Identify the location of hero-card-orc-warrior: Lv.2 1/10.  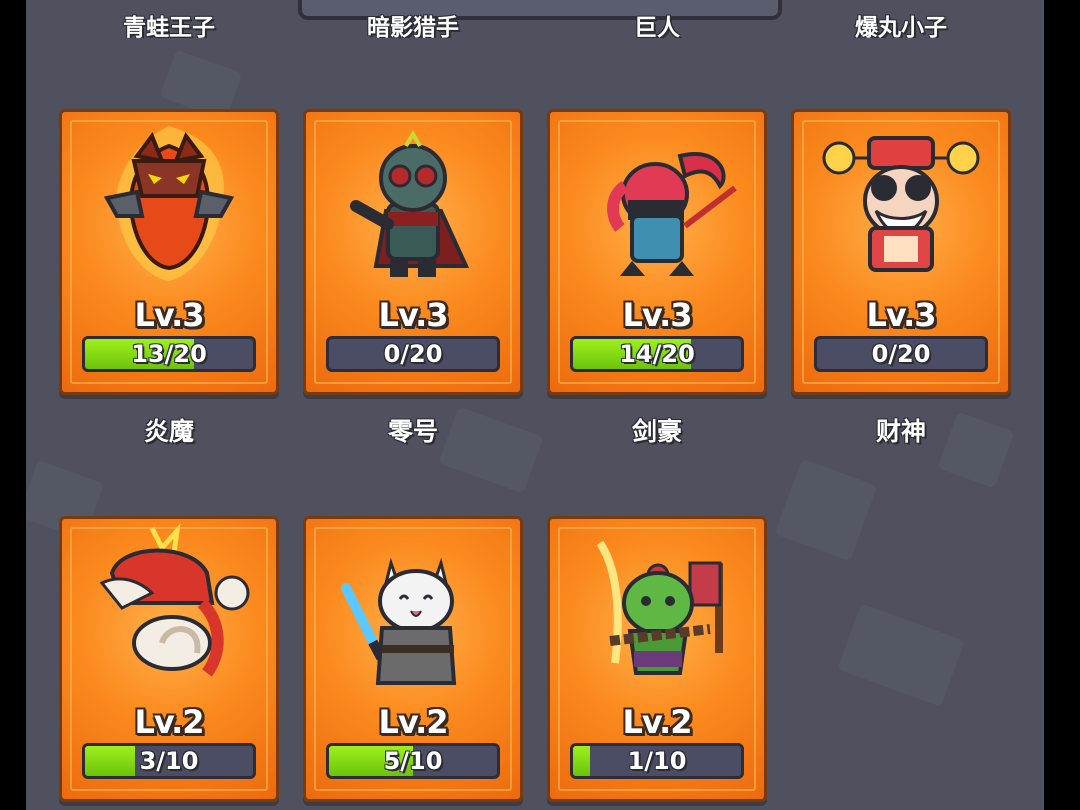
(657, 659).